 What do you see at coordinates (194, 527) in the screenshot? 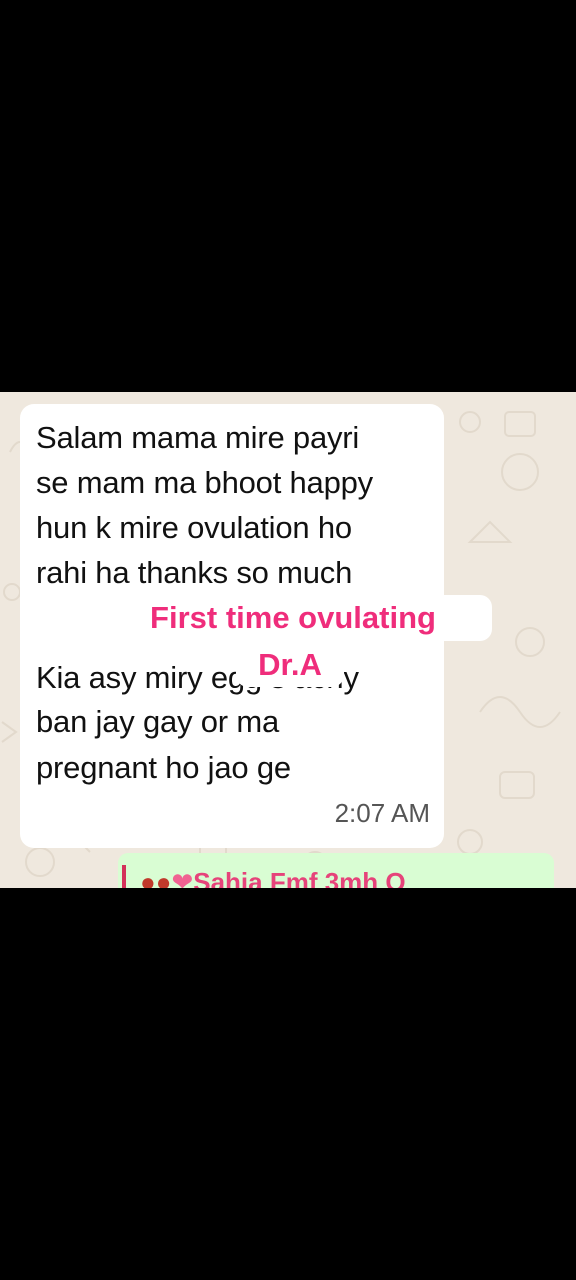
I see `message-line: hun k mire ovulation ho` at bounding box center [194, 527].